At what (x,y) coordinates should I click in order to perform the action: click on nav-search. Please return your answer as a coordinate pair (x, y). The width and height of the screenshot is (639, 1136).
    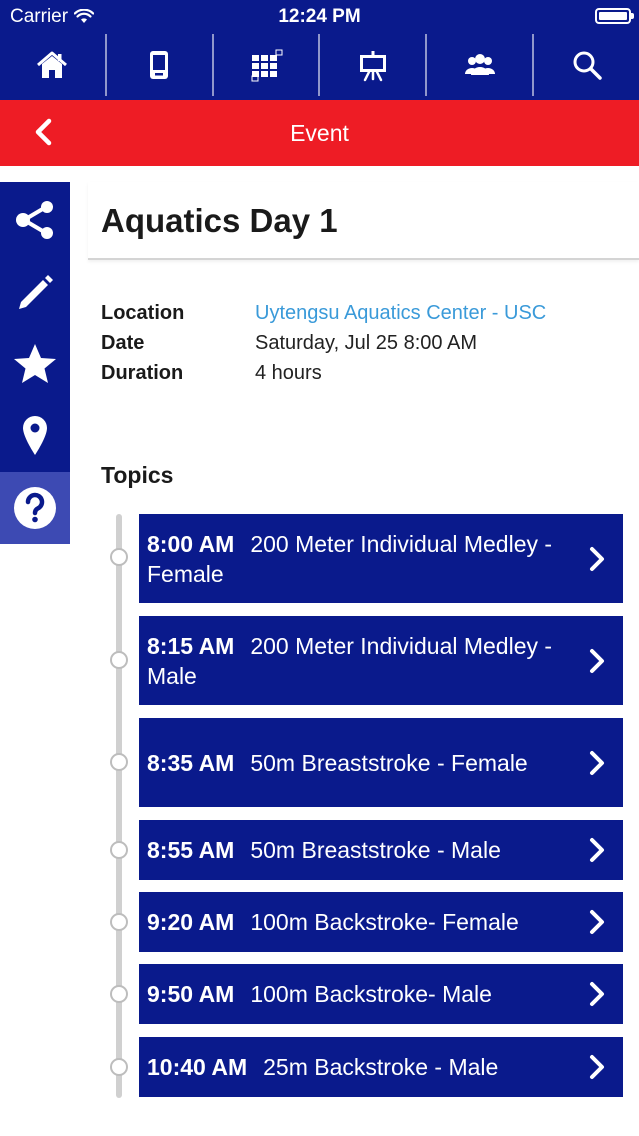
    Looking at the image, I should click on (586, 65).